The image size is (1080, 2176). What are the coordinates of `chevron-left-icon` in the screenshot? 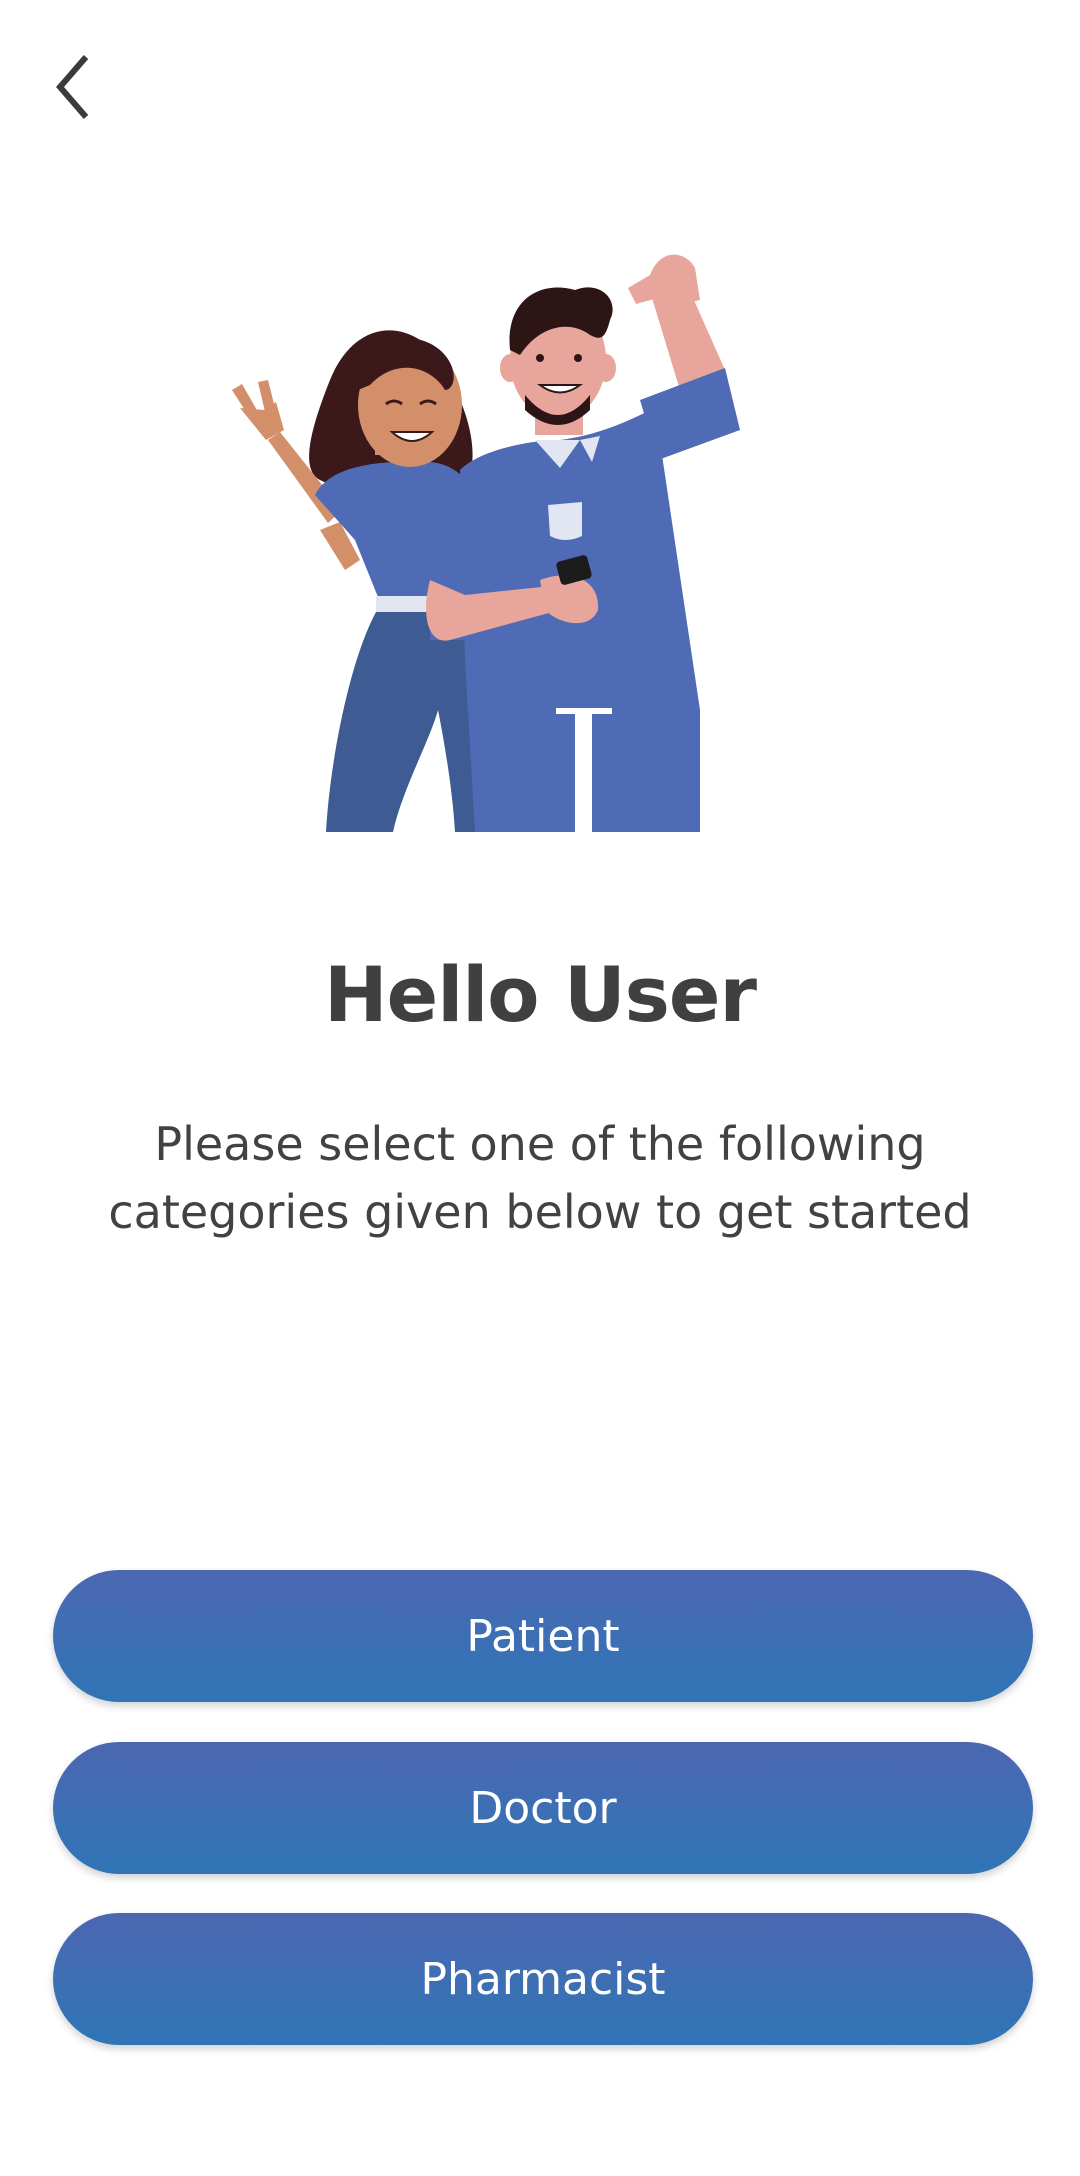 It's located at (72, 87).